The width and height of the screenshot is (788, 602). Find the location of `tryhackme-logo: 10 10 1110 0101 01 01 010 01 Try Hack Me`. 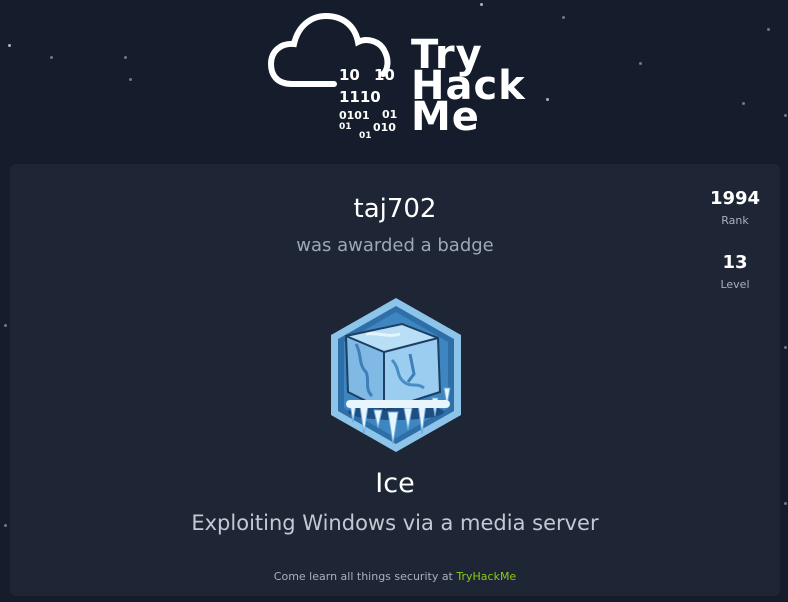

tryhackme-logo: 10 10 1110 0101 01 01 010 01 Try Hack Me is located at coordinates (398, 81).